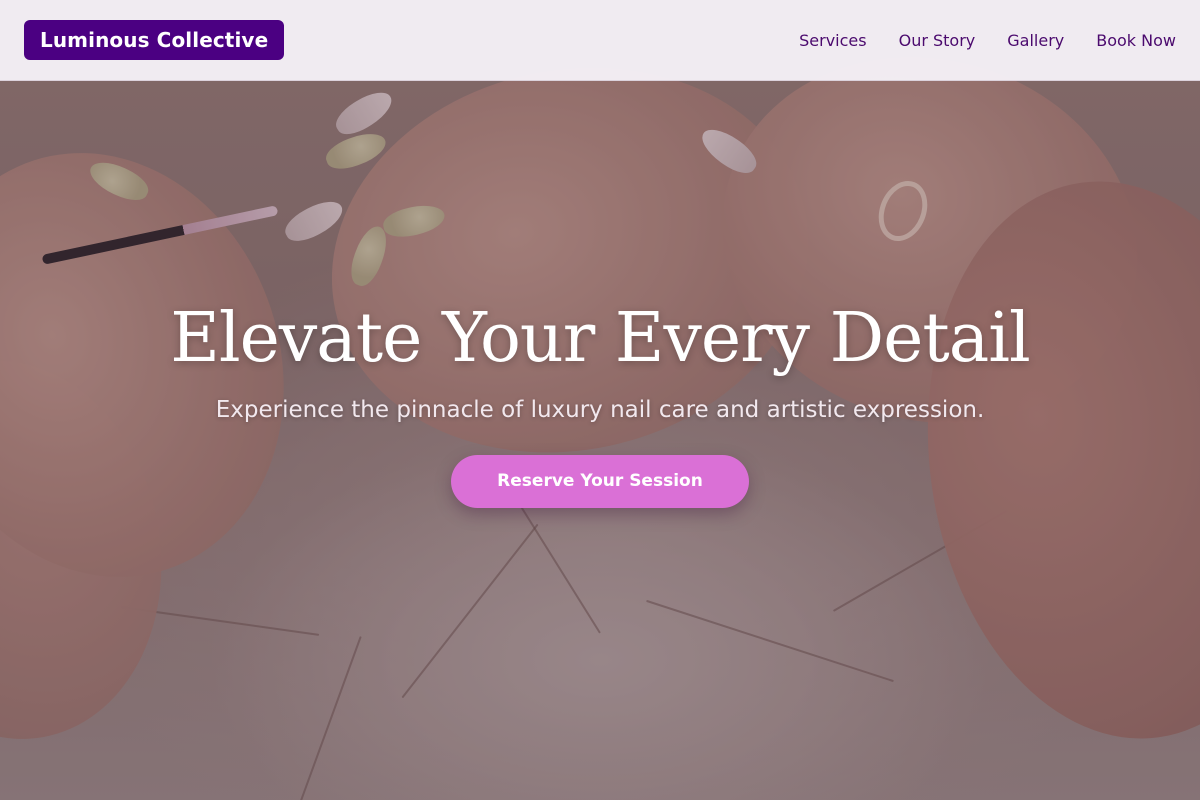 Image resolution: width=1200 pixels, height=800 pixels. Describe the element at coordinates (600, 338) in the screenshot. I see `hero-title: Elevate Your Every Detail` at that location.